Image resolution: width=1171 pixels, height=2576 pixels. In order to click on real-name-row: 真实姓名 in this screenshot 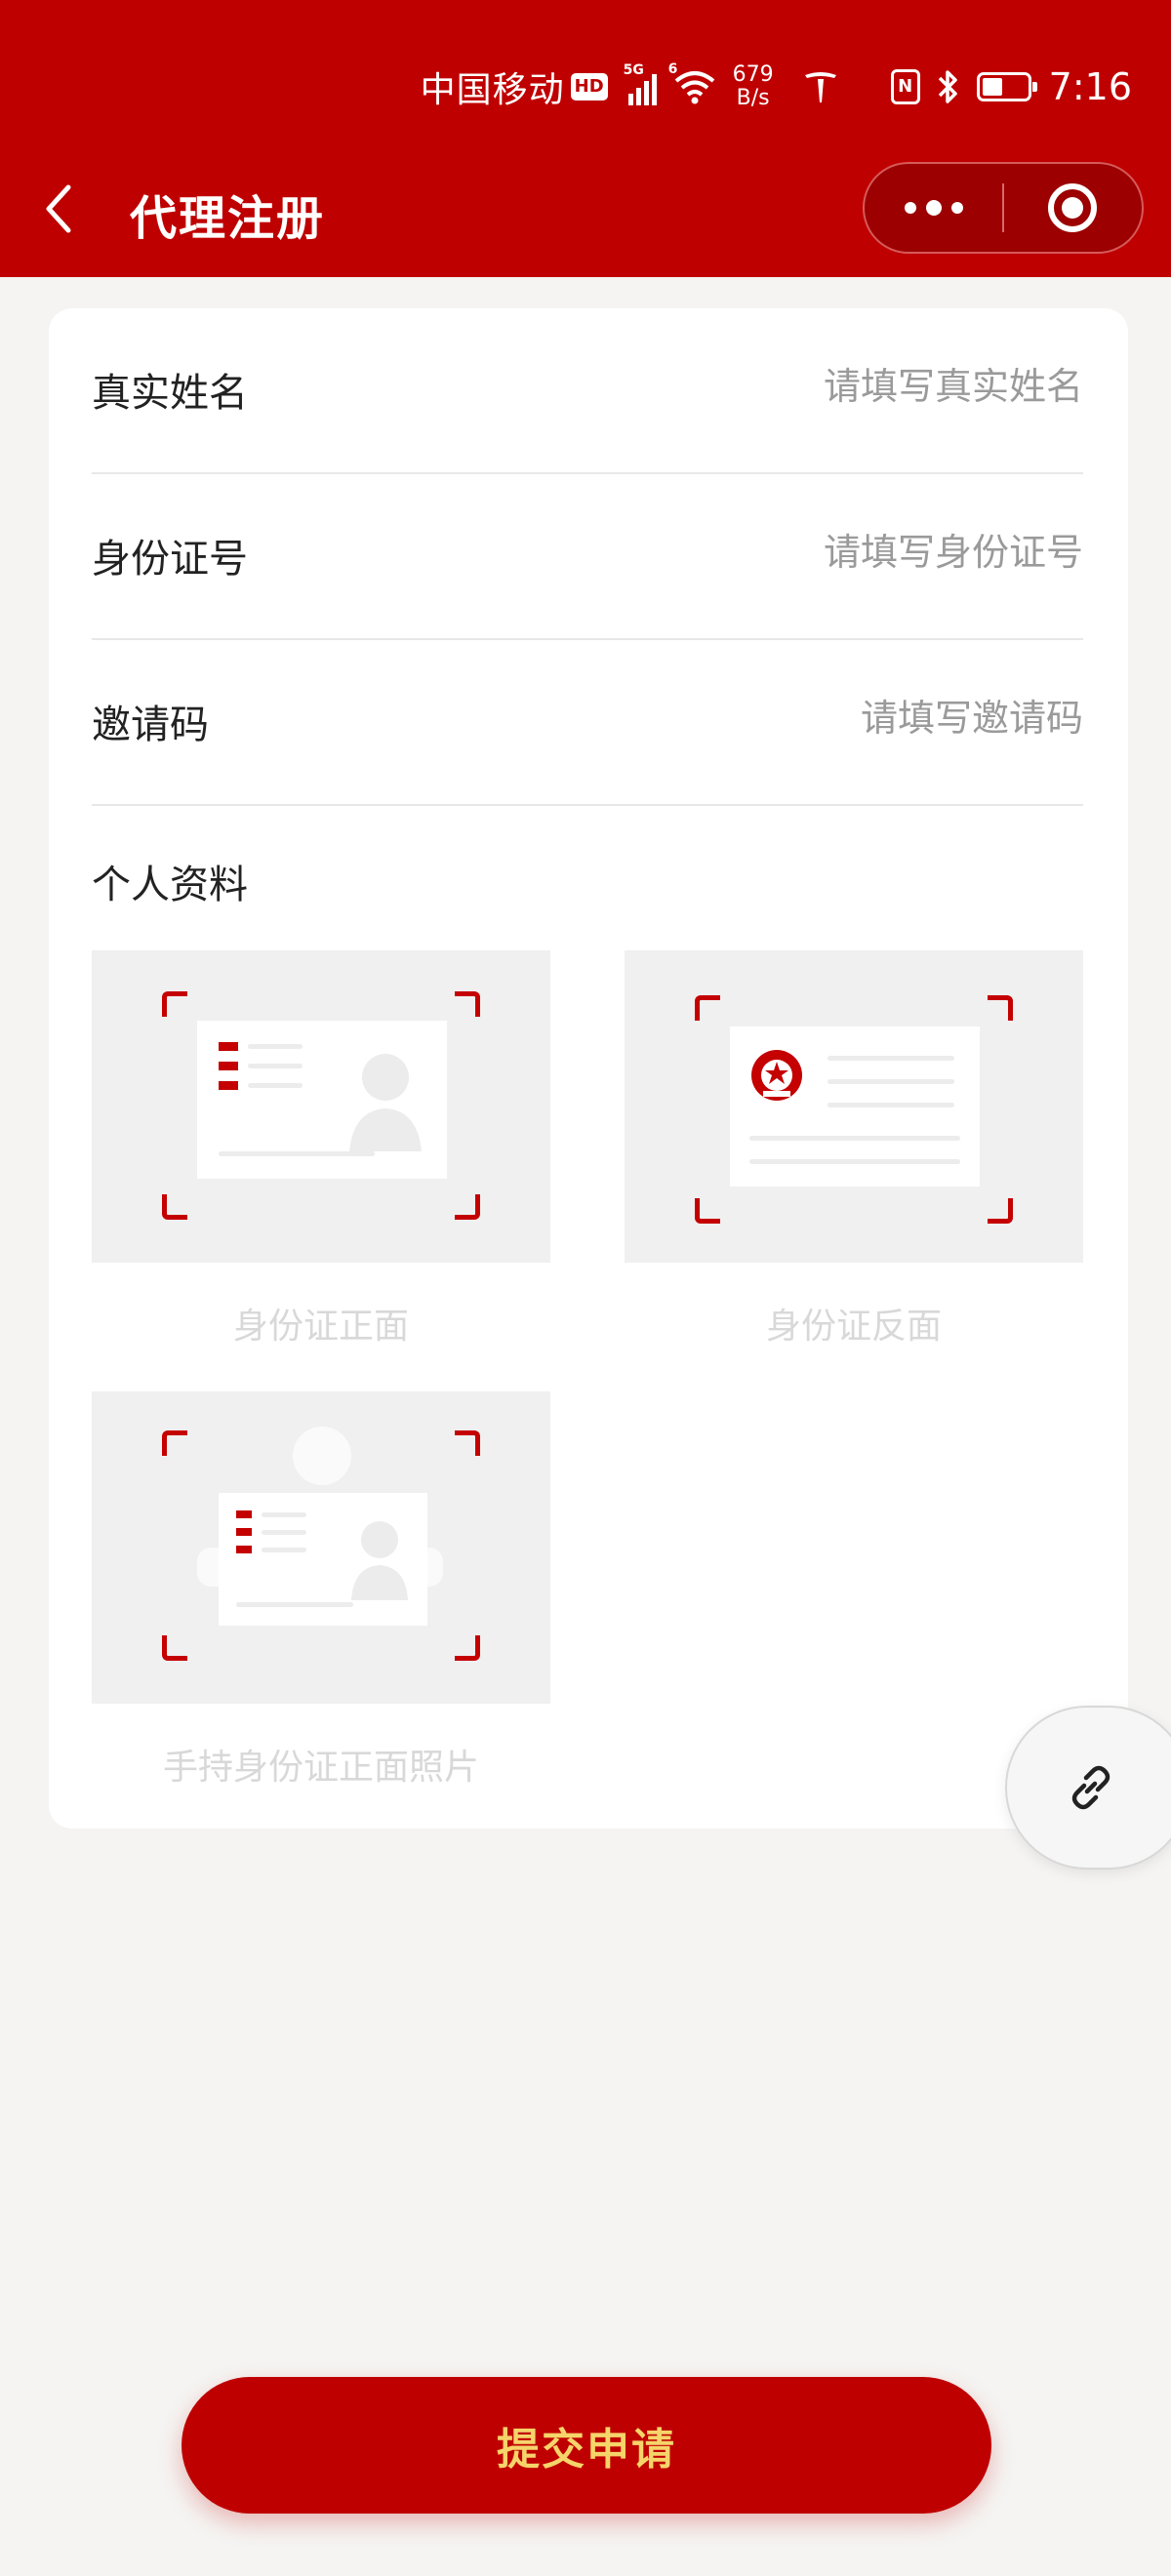, I will do `click(587, 391)`.